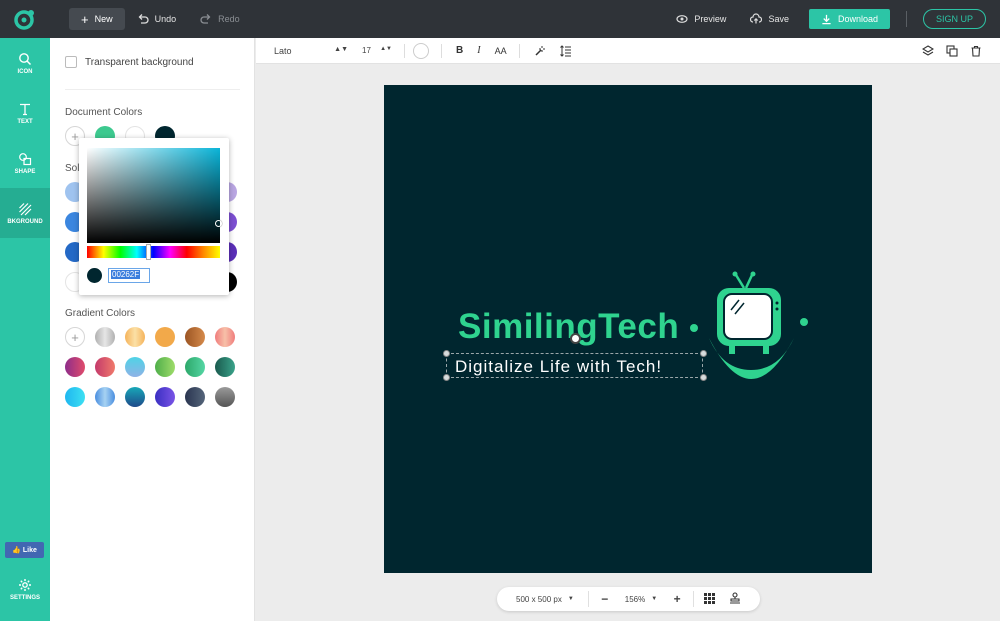  What do you see at coordinates (25, 113) in the screenshot?
I see `rail-item-text: TEXT` at bounding box center [25, 113].